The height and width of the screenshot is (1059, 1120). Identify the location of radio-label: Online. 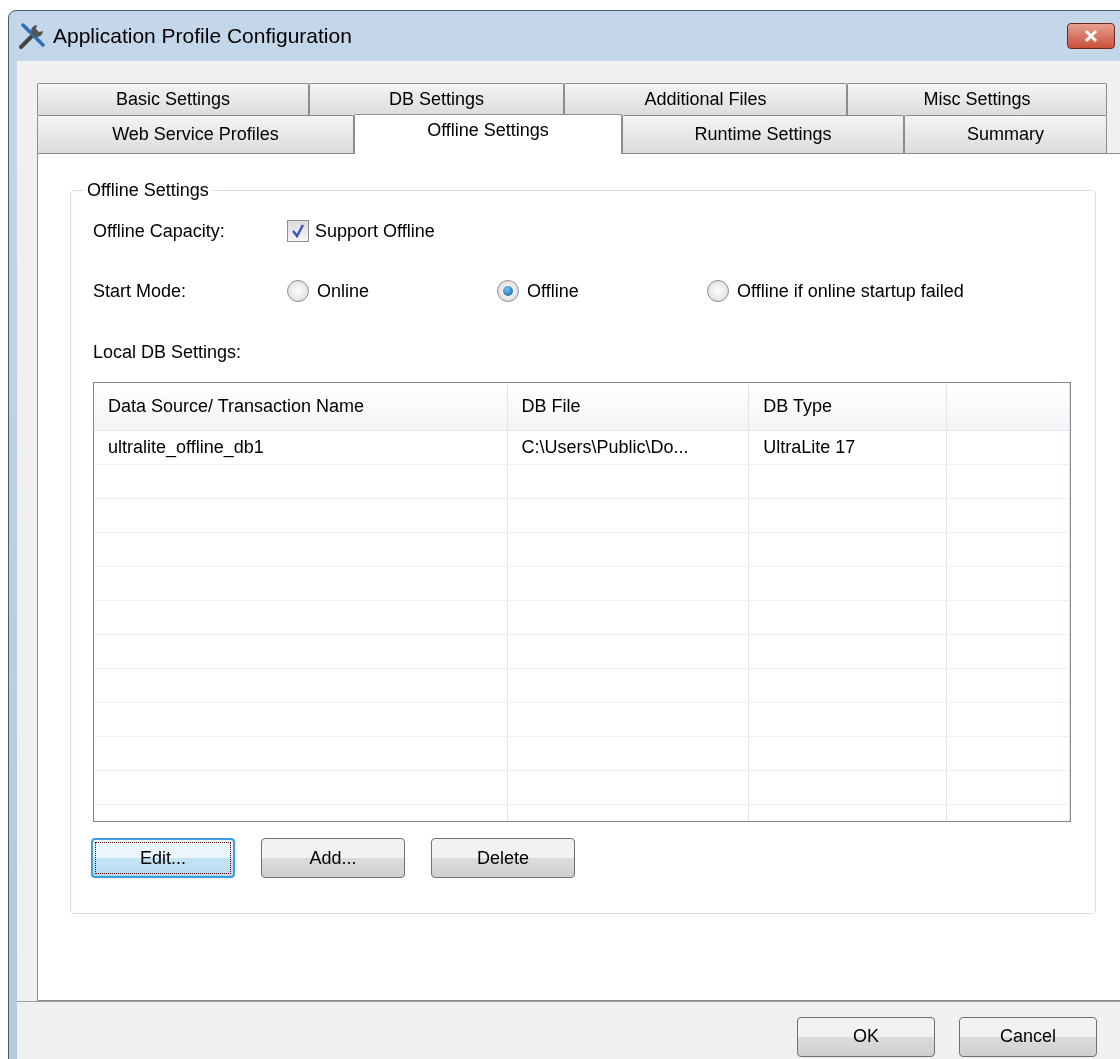
(343, 291).